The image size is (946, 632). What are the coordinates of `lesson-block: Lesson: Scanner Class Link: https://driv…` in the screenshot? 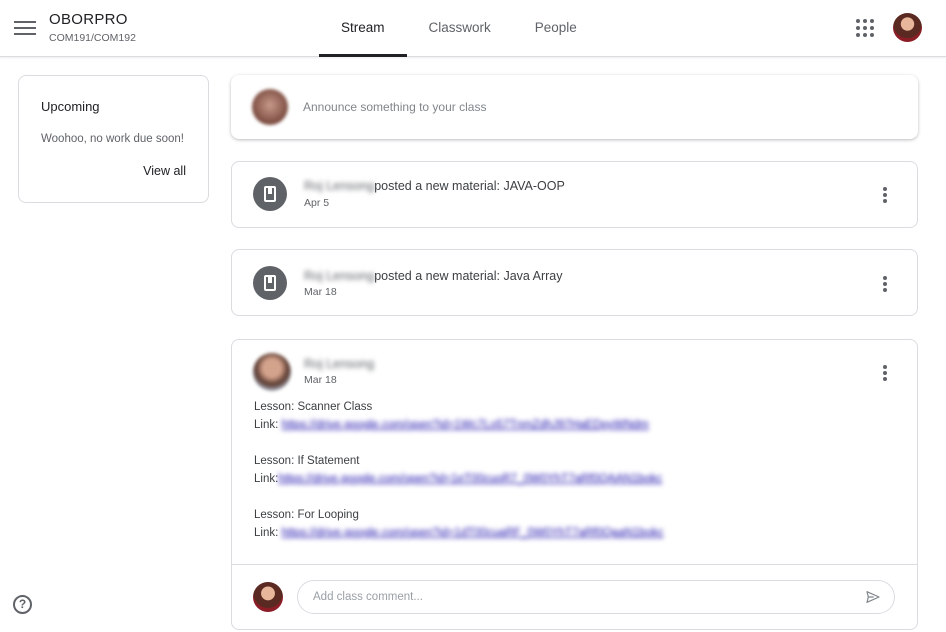 It's located at (458, 416).